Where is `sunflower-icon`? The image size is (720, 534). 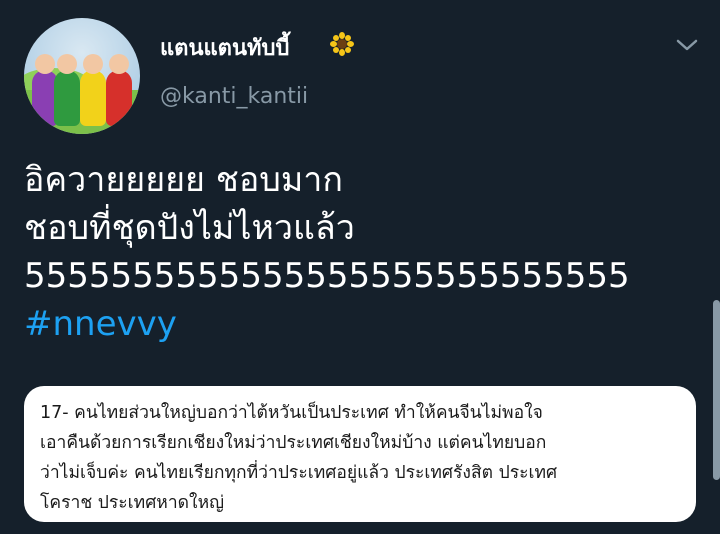 sunflower-icon is located at coordinates (342, 44).